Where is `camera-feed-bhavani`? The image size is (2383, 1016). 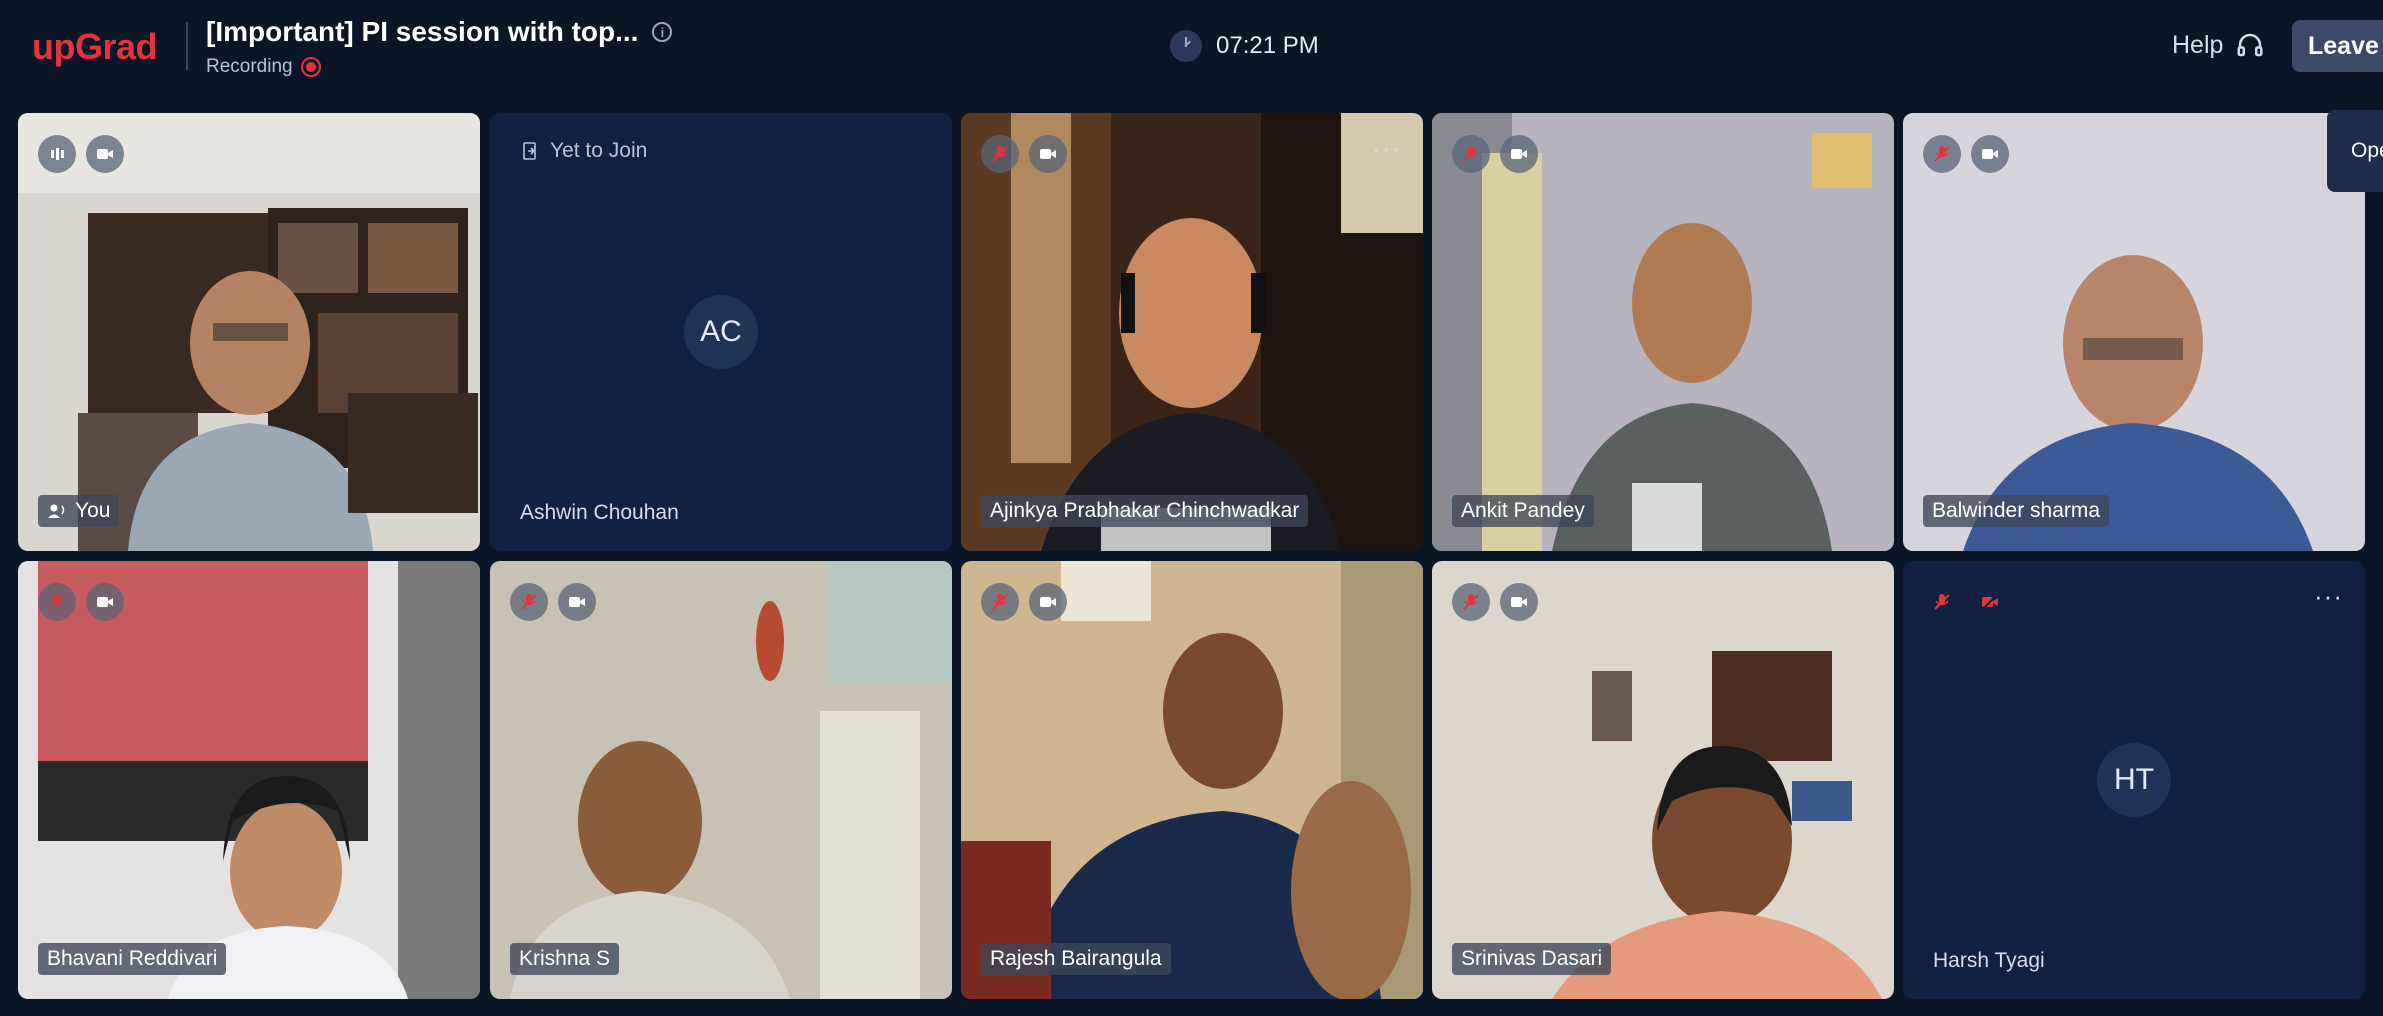 camera-feed-bhavani is located at coordinates (249, 780).